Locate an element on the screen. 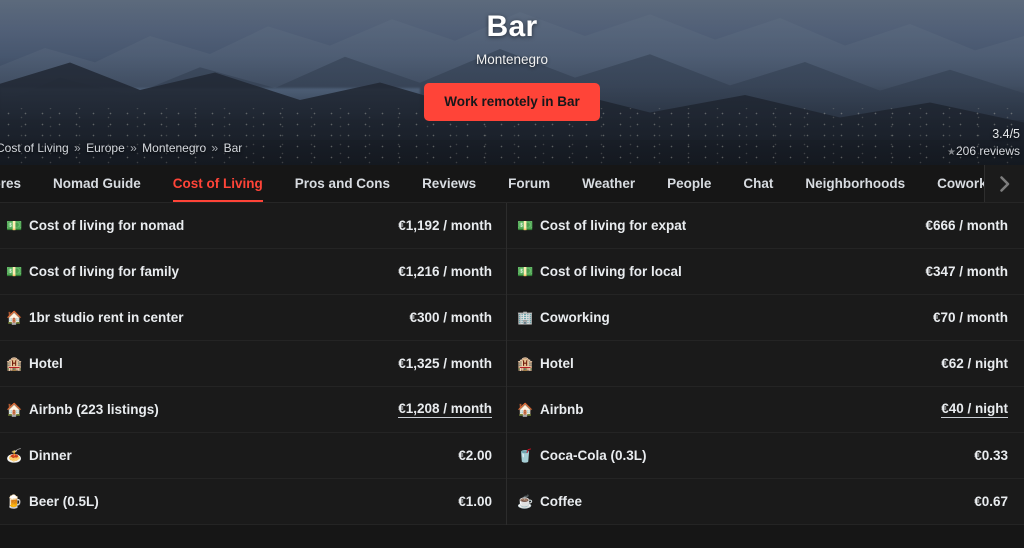 Image resolution: width=1024 pixels, height=548 pixels. nav-tab-scores: Scores is located at coordinates (18, 183).